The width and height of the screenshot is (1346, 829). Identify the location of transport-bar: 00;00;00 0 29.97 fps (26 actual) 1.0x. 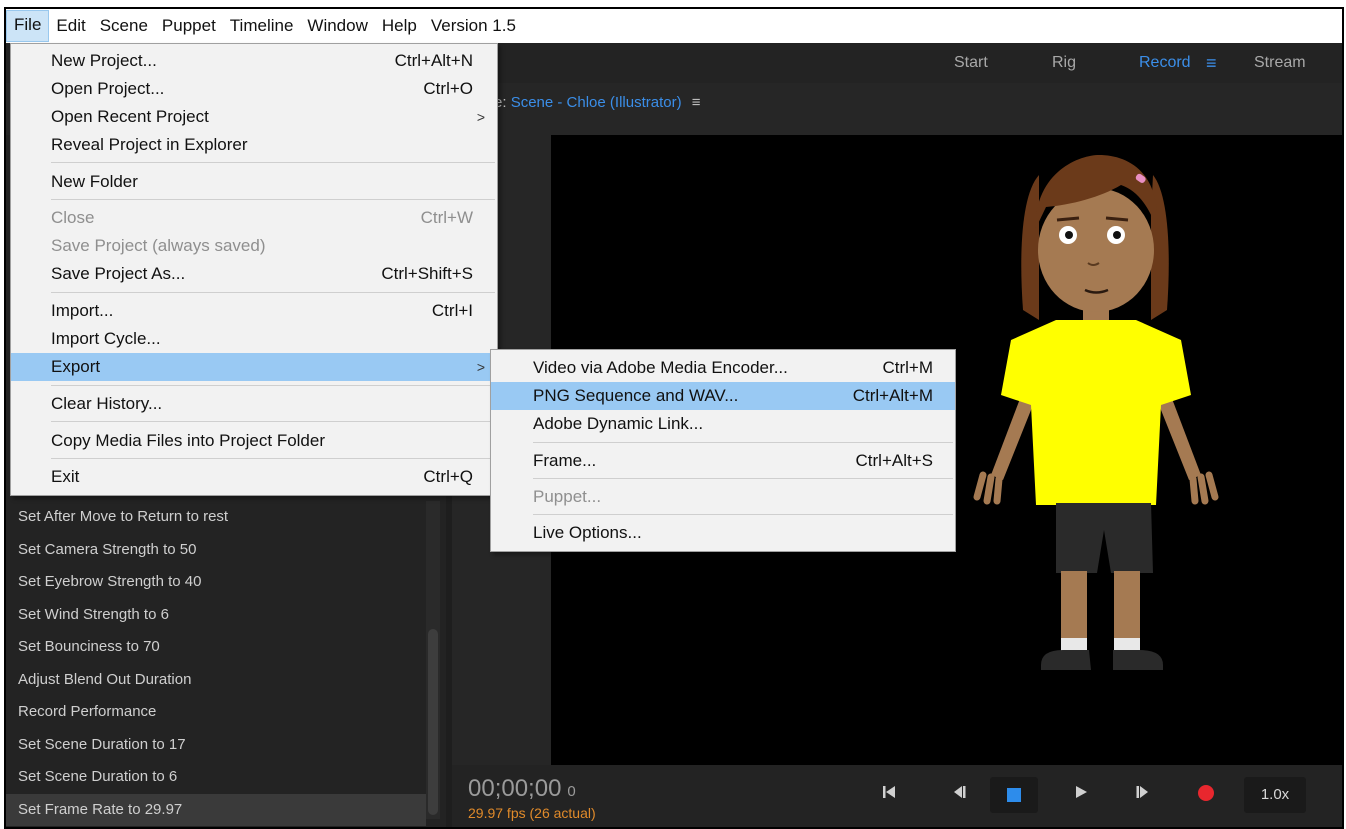
(897, 796).